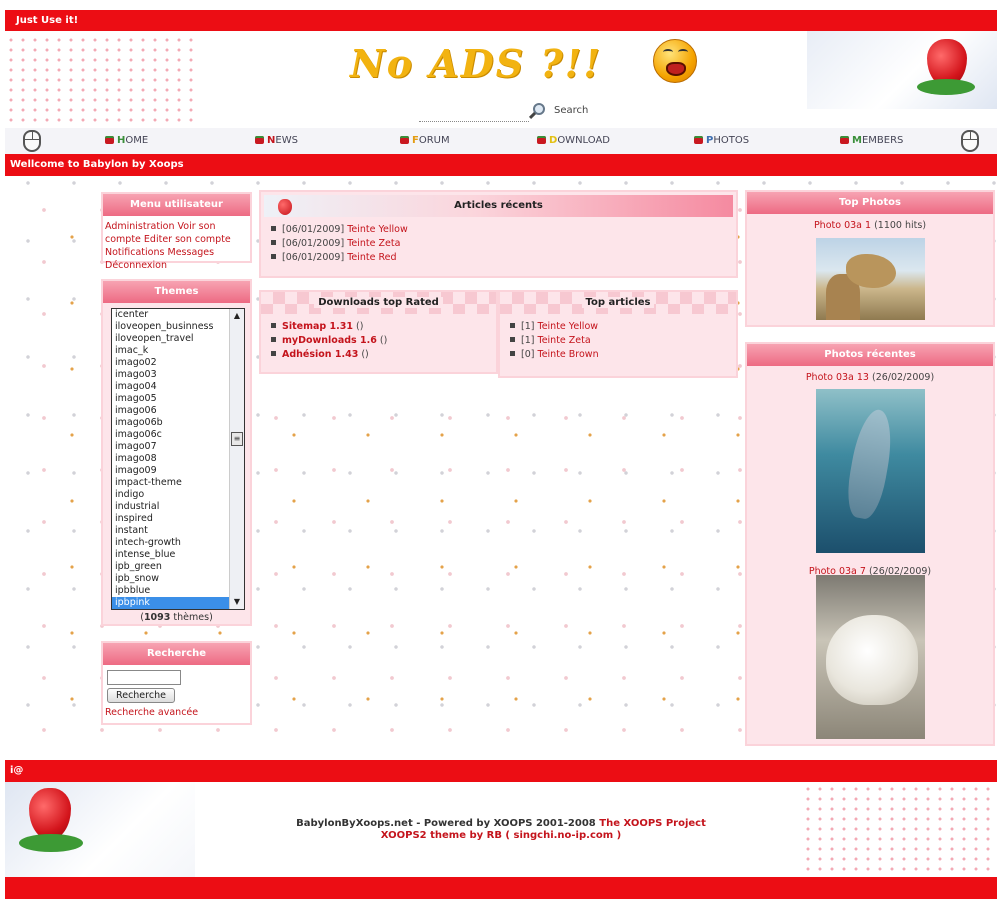 The image size is (1000, 904). What do you see at coordinates (842, 225) in the screenshot?
I see `photo-link: Photo 03a 1` at bounding box center [842, 225].